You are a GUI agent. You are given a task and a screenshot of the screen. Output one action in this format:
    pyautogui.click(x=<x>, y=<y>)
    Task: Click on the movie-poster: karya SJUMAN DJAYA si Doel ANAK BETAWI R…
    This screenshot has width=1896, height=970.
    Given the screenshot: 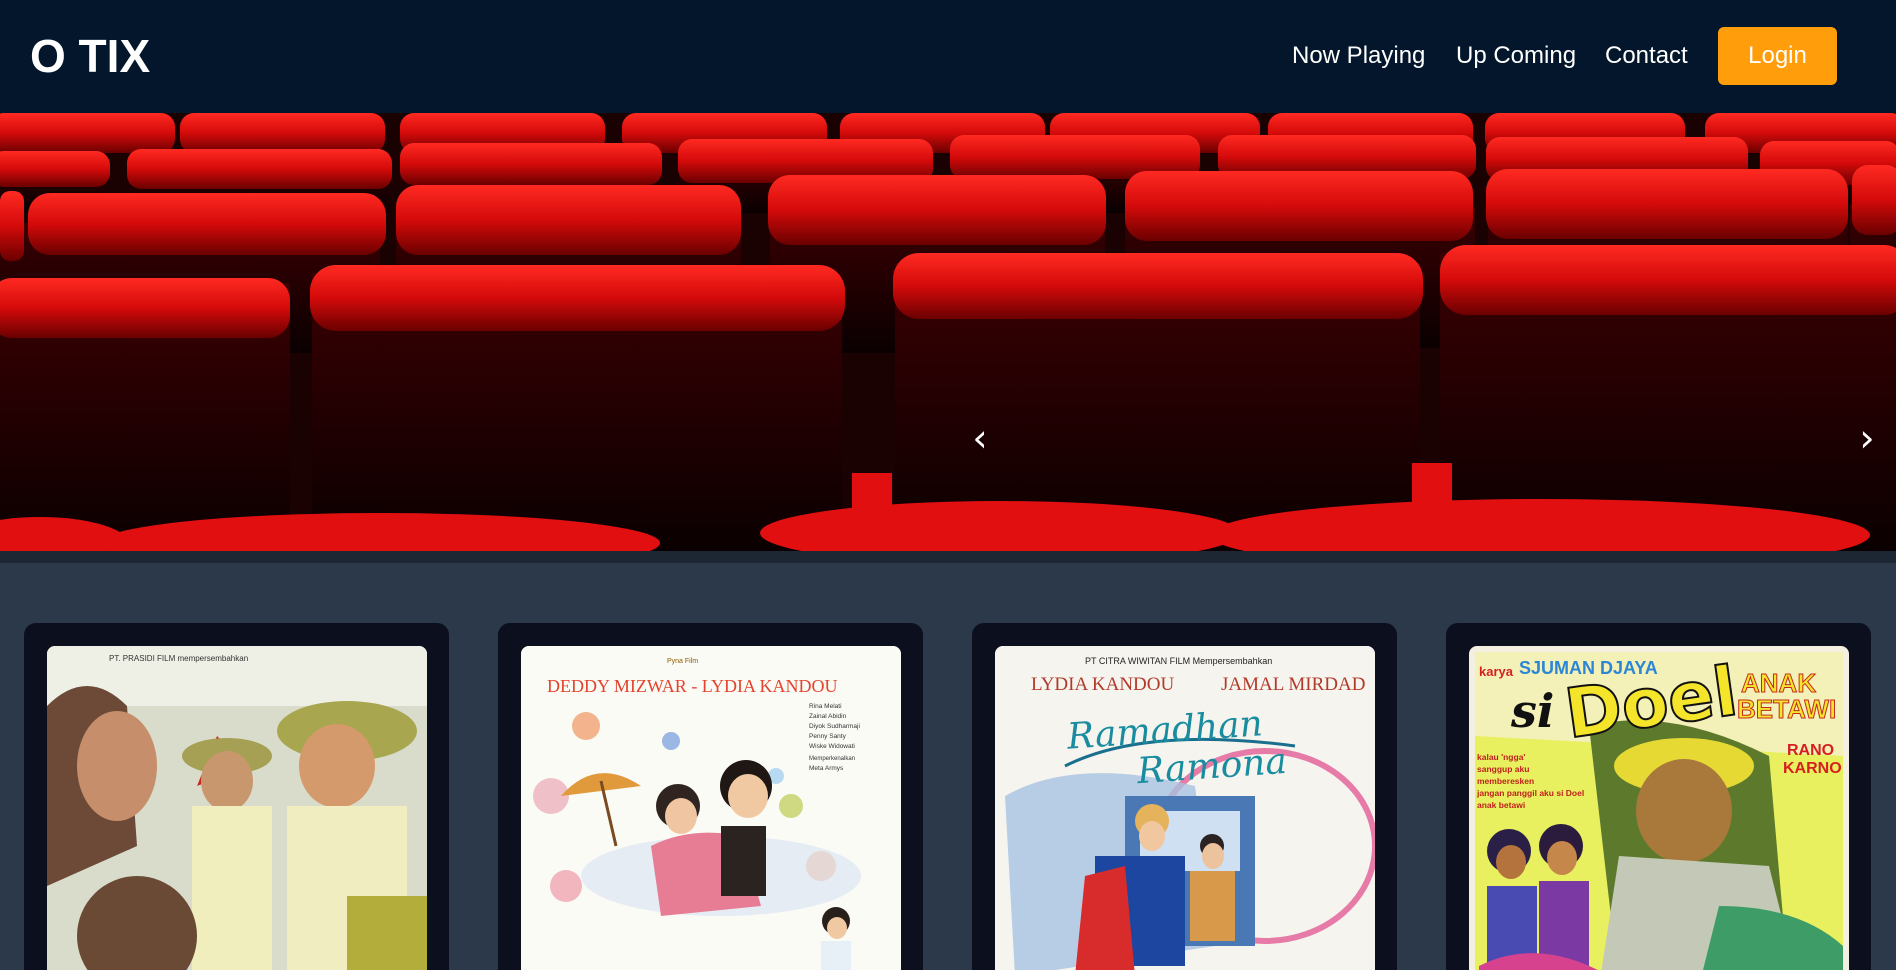 What is the action you would take?
    pyautogui.click(x=1659, y=808)
    